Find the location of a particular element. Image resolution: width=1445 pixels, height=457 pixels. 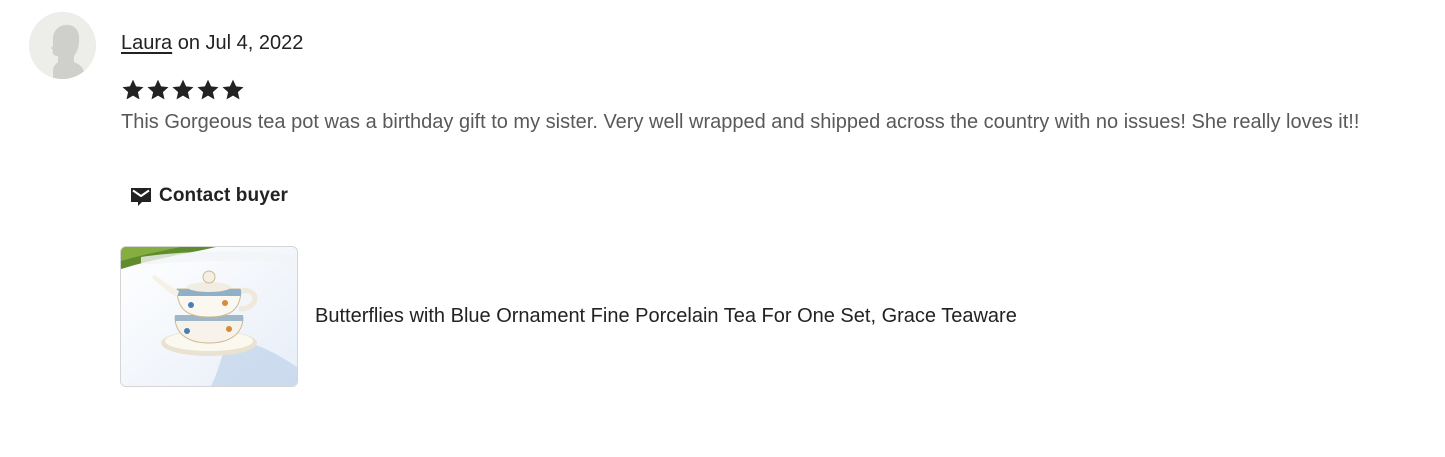

reviewer-name-link: Laura is located at coordinates (146, 43).